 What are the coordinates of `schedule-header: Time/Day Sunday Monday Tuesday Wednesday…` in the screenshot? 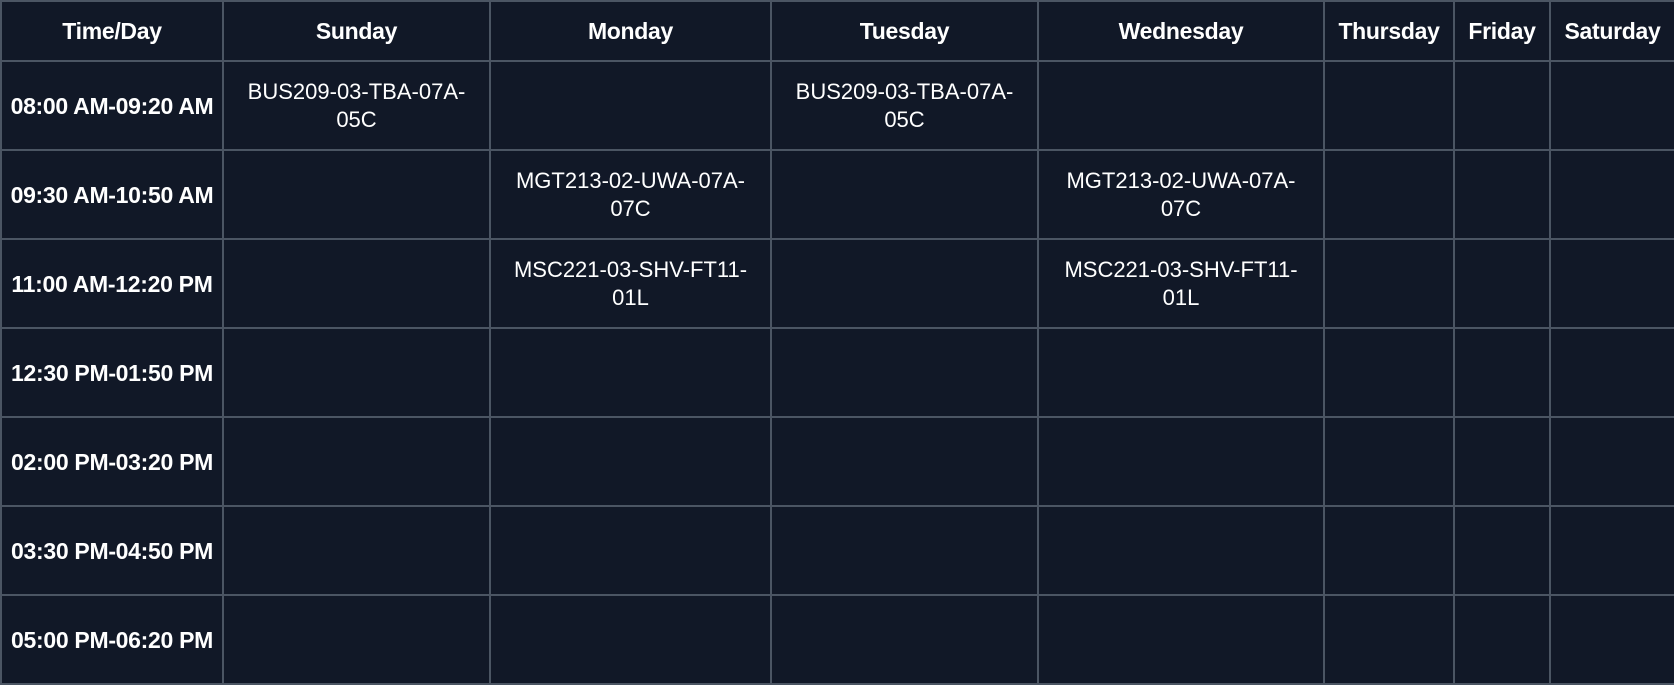 It's located at (837, 31).